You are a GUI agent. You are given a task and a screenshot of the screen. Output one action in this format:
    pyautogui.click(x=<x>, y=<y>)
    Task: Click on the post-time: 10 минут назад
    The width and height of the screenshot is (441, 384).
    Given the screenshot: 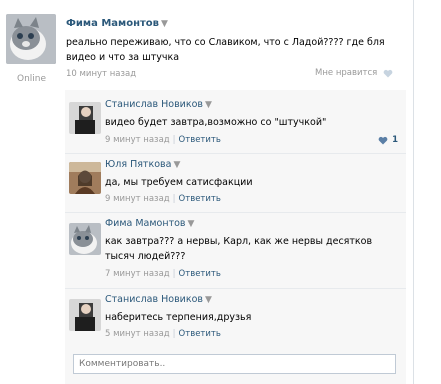 What is the action you would take?
    pyautogui.click(x=101, y=74)
    